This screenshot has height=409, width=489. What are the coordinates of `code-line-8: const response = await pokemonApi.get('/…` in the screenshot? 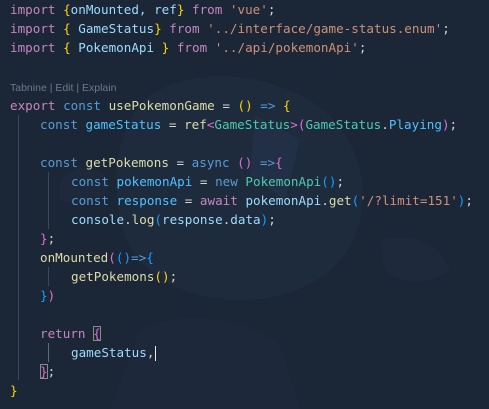 It's located at (272, 200).